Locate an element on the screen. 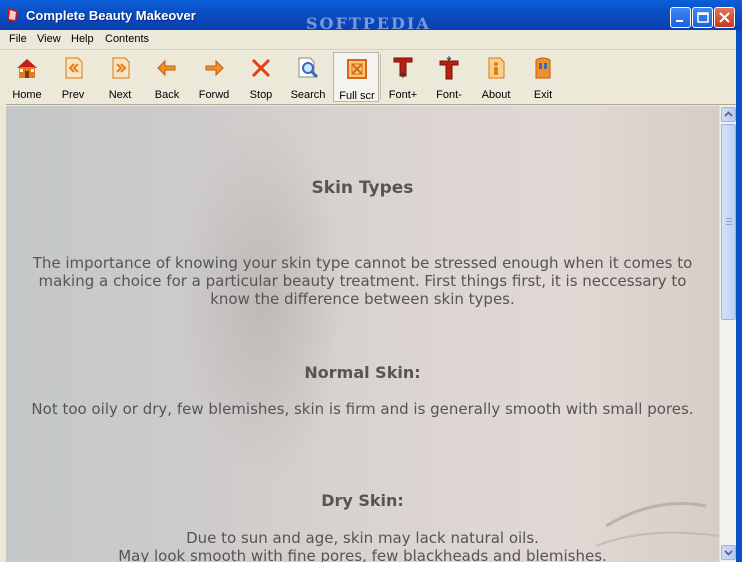  scroll-thumb is located at coordinates (728, 222).